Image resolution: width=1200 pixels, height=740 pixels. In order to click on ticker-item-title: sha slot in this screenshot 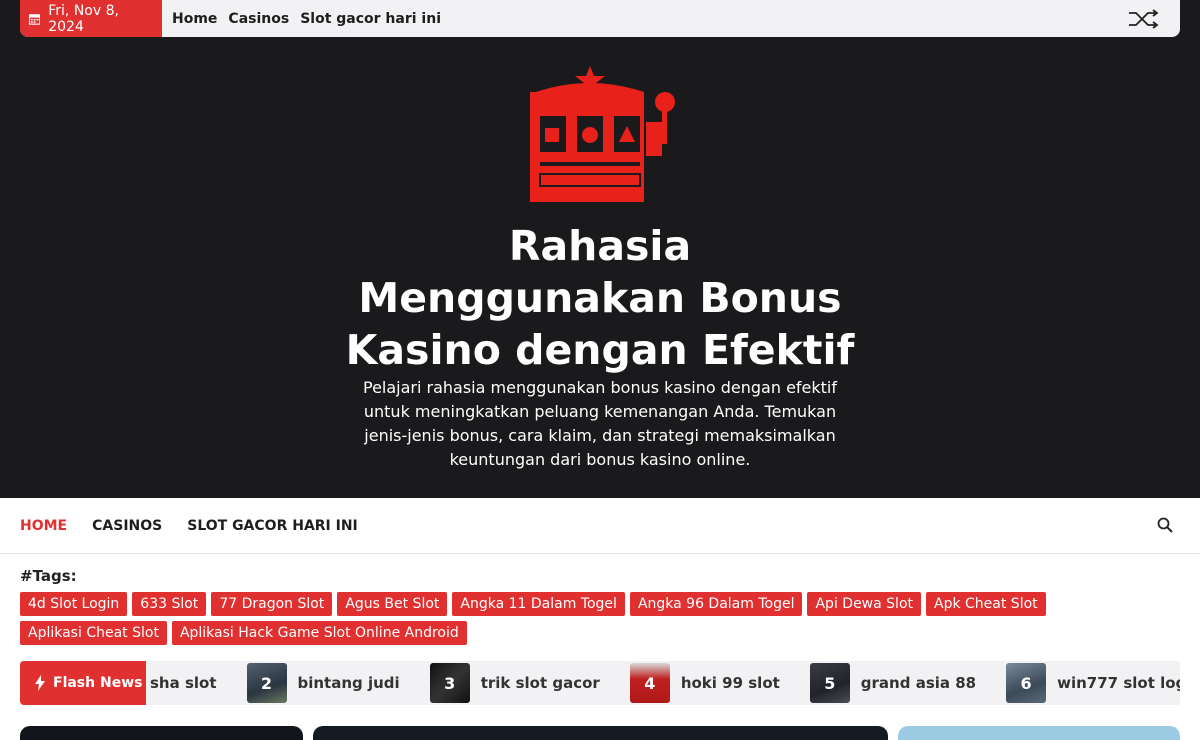, I will do `click(183, 683)`.